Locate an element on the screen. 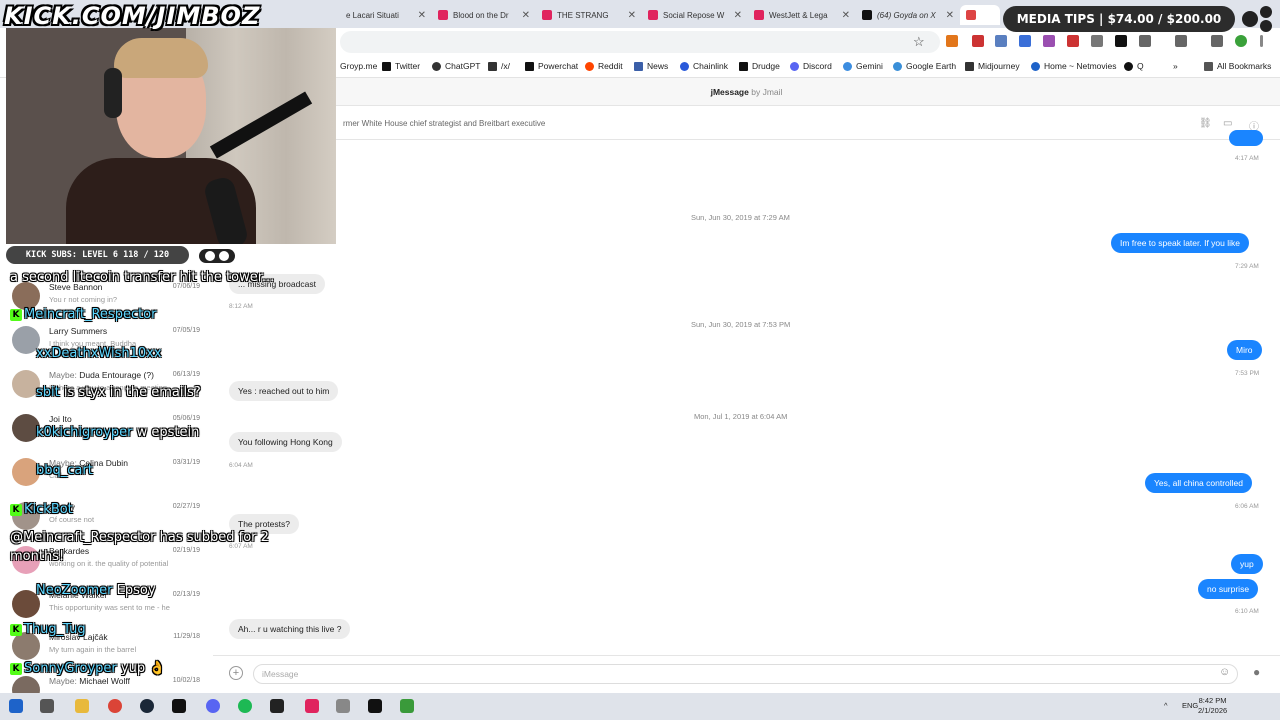 The width and height of the screenshot is (1280, 720). task-view-icon is located at coordinates (47, 706).